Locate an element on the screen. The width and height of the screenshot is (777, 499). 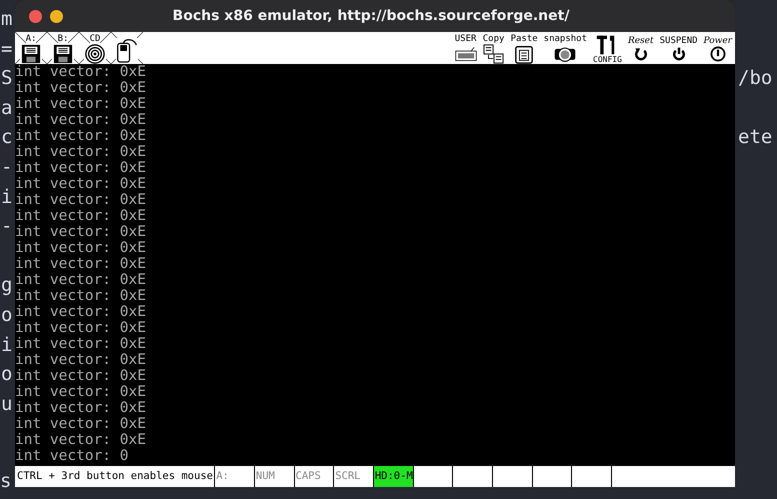
status-indicator: NUM is located at coordinates (274, 476).